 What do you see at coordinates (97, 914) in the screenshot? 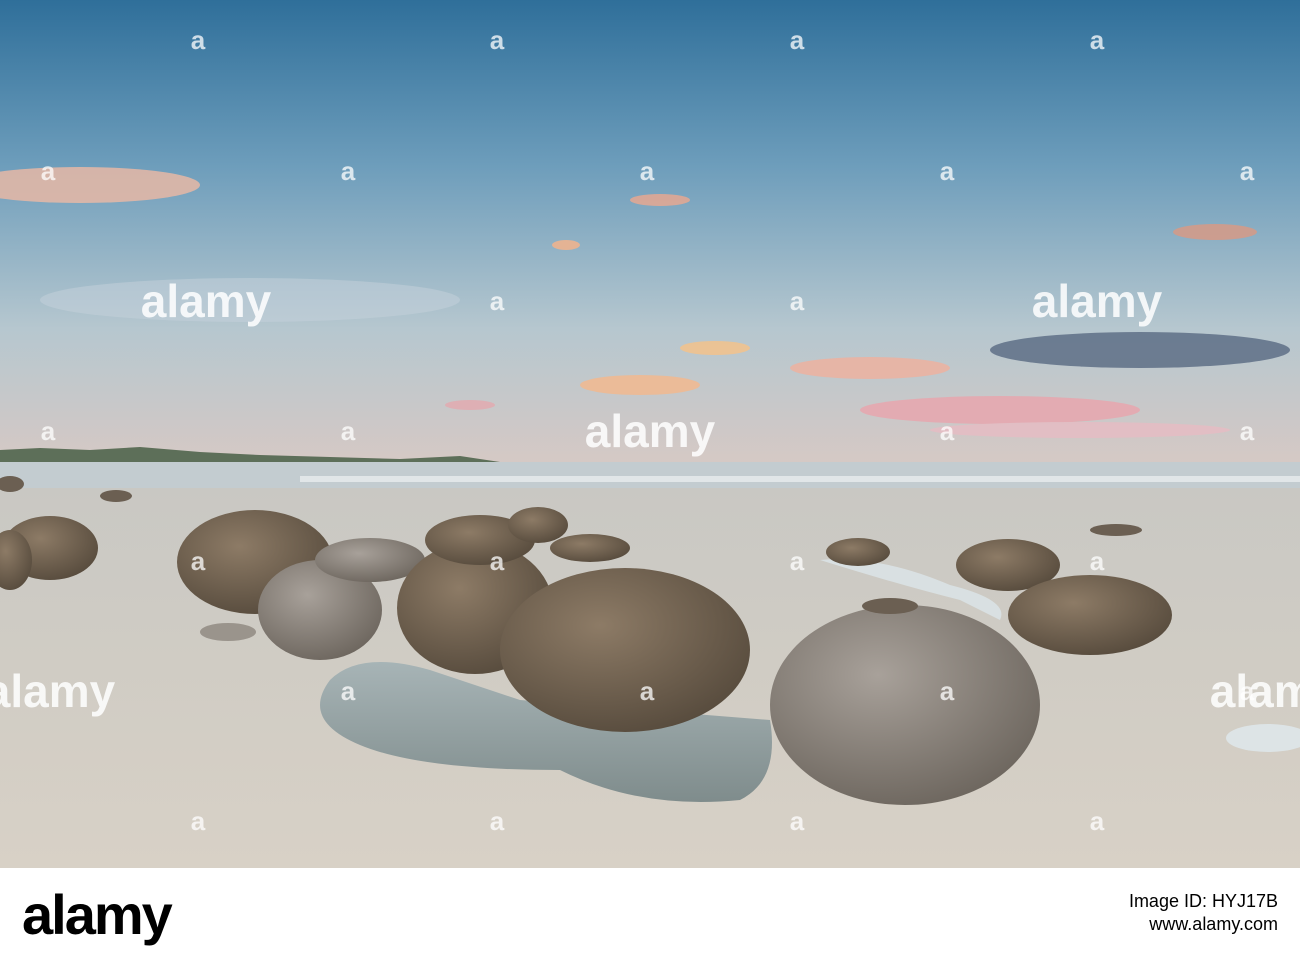
I see `alamy-logo: alamy` at bounding box center [97, 914].